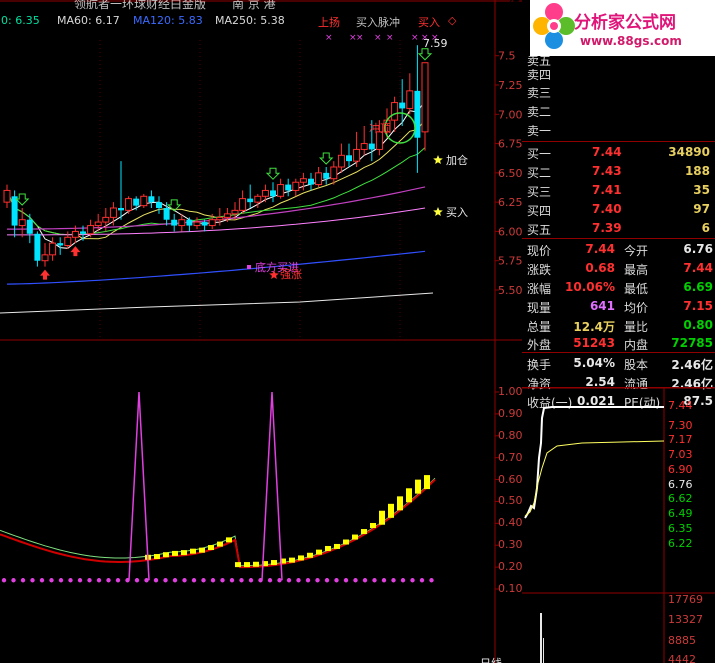  What do you see at coordinates (510, 479) in the screenshot?
I see `indicator-tick-label: 0.60` at bounding box center [510, 479].